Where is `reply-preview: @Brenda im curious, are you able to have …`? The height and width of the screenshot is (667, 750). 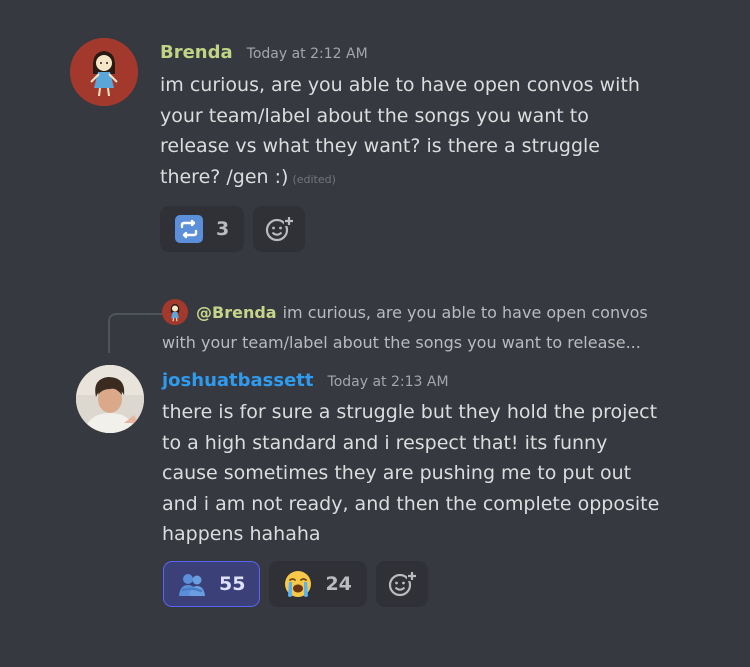 reply-preview: @Brenda im curious, are you able to have … is located at coordinates (417, 327).